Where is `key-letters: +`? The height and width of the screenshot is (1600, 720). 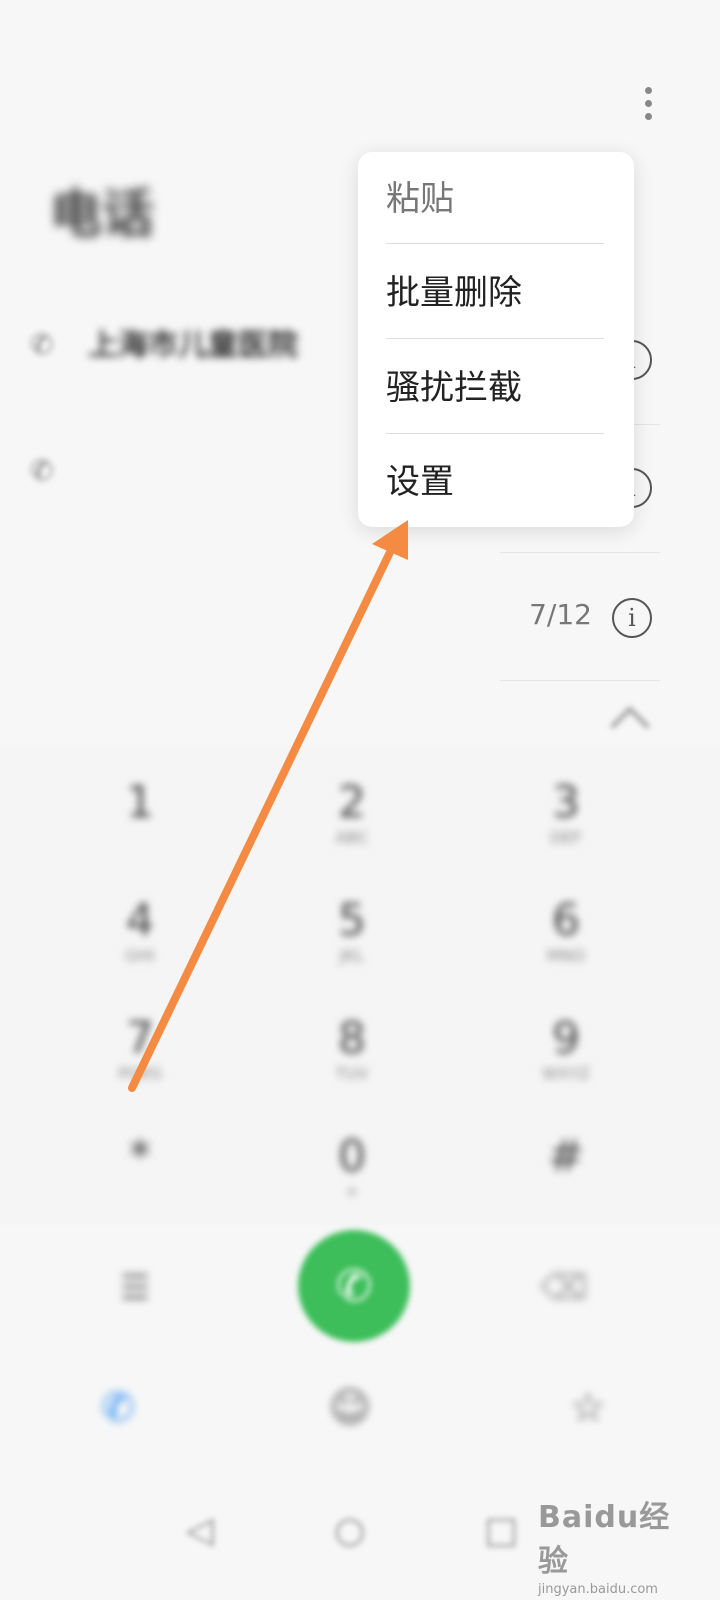 key-letters: + is located at coordinates (352, 1191).